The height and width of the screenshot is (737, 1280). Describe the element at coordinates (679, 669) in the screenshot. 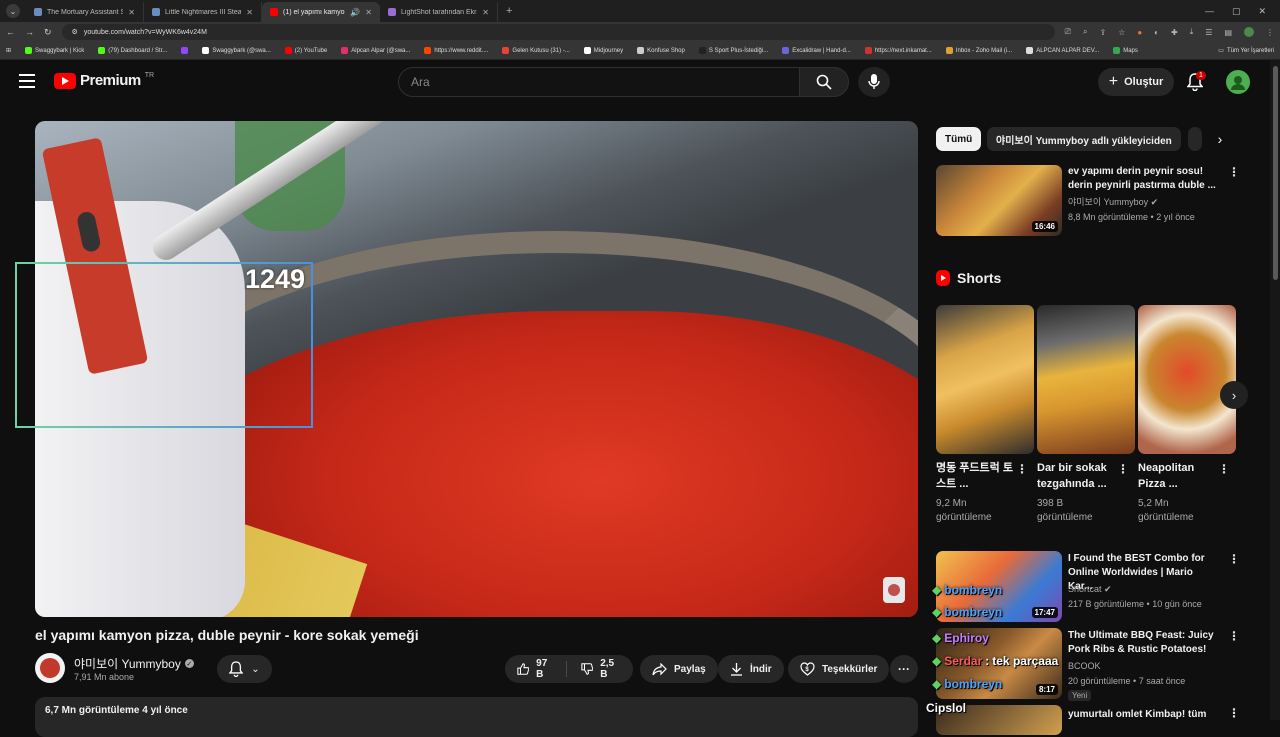

I see `share-button: Paylaş` at that location.